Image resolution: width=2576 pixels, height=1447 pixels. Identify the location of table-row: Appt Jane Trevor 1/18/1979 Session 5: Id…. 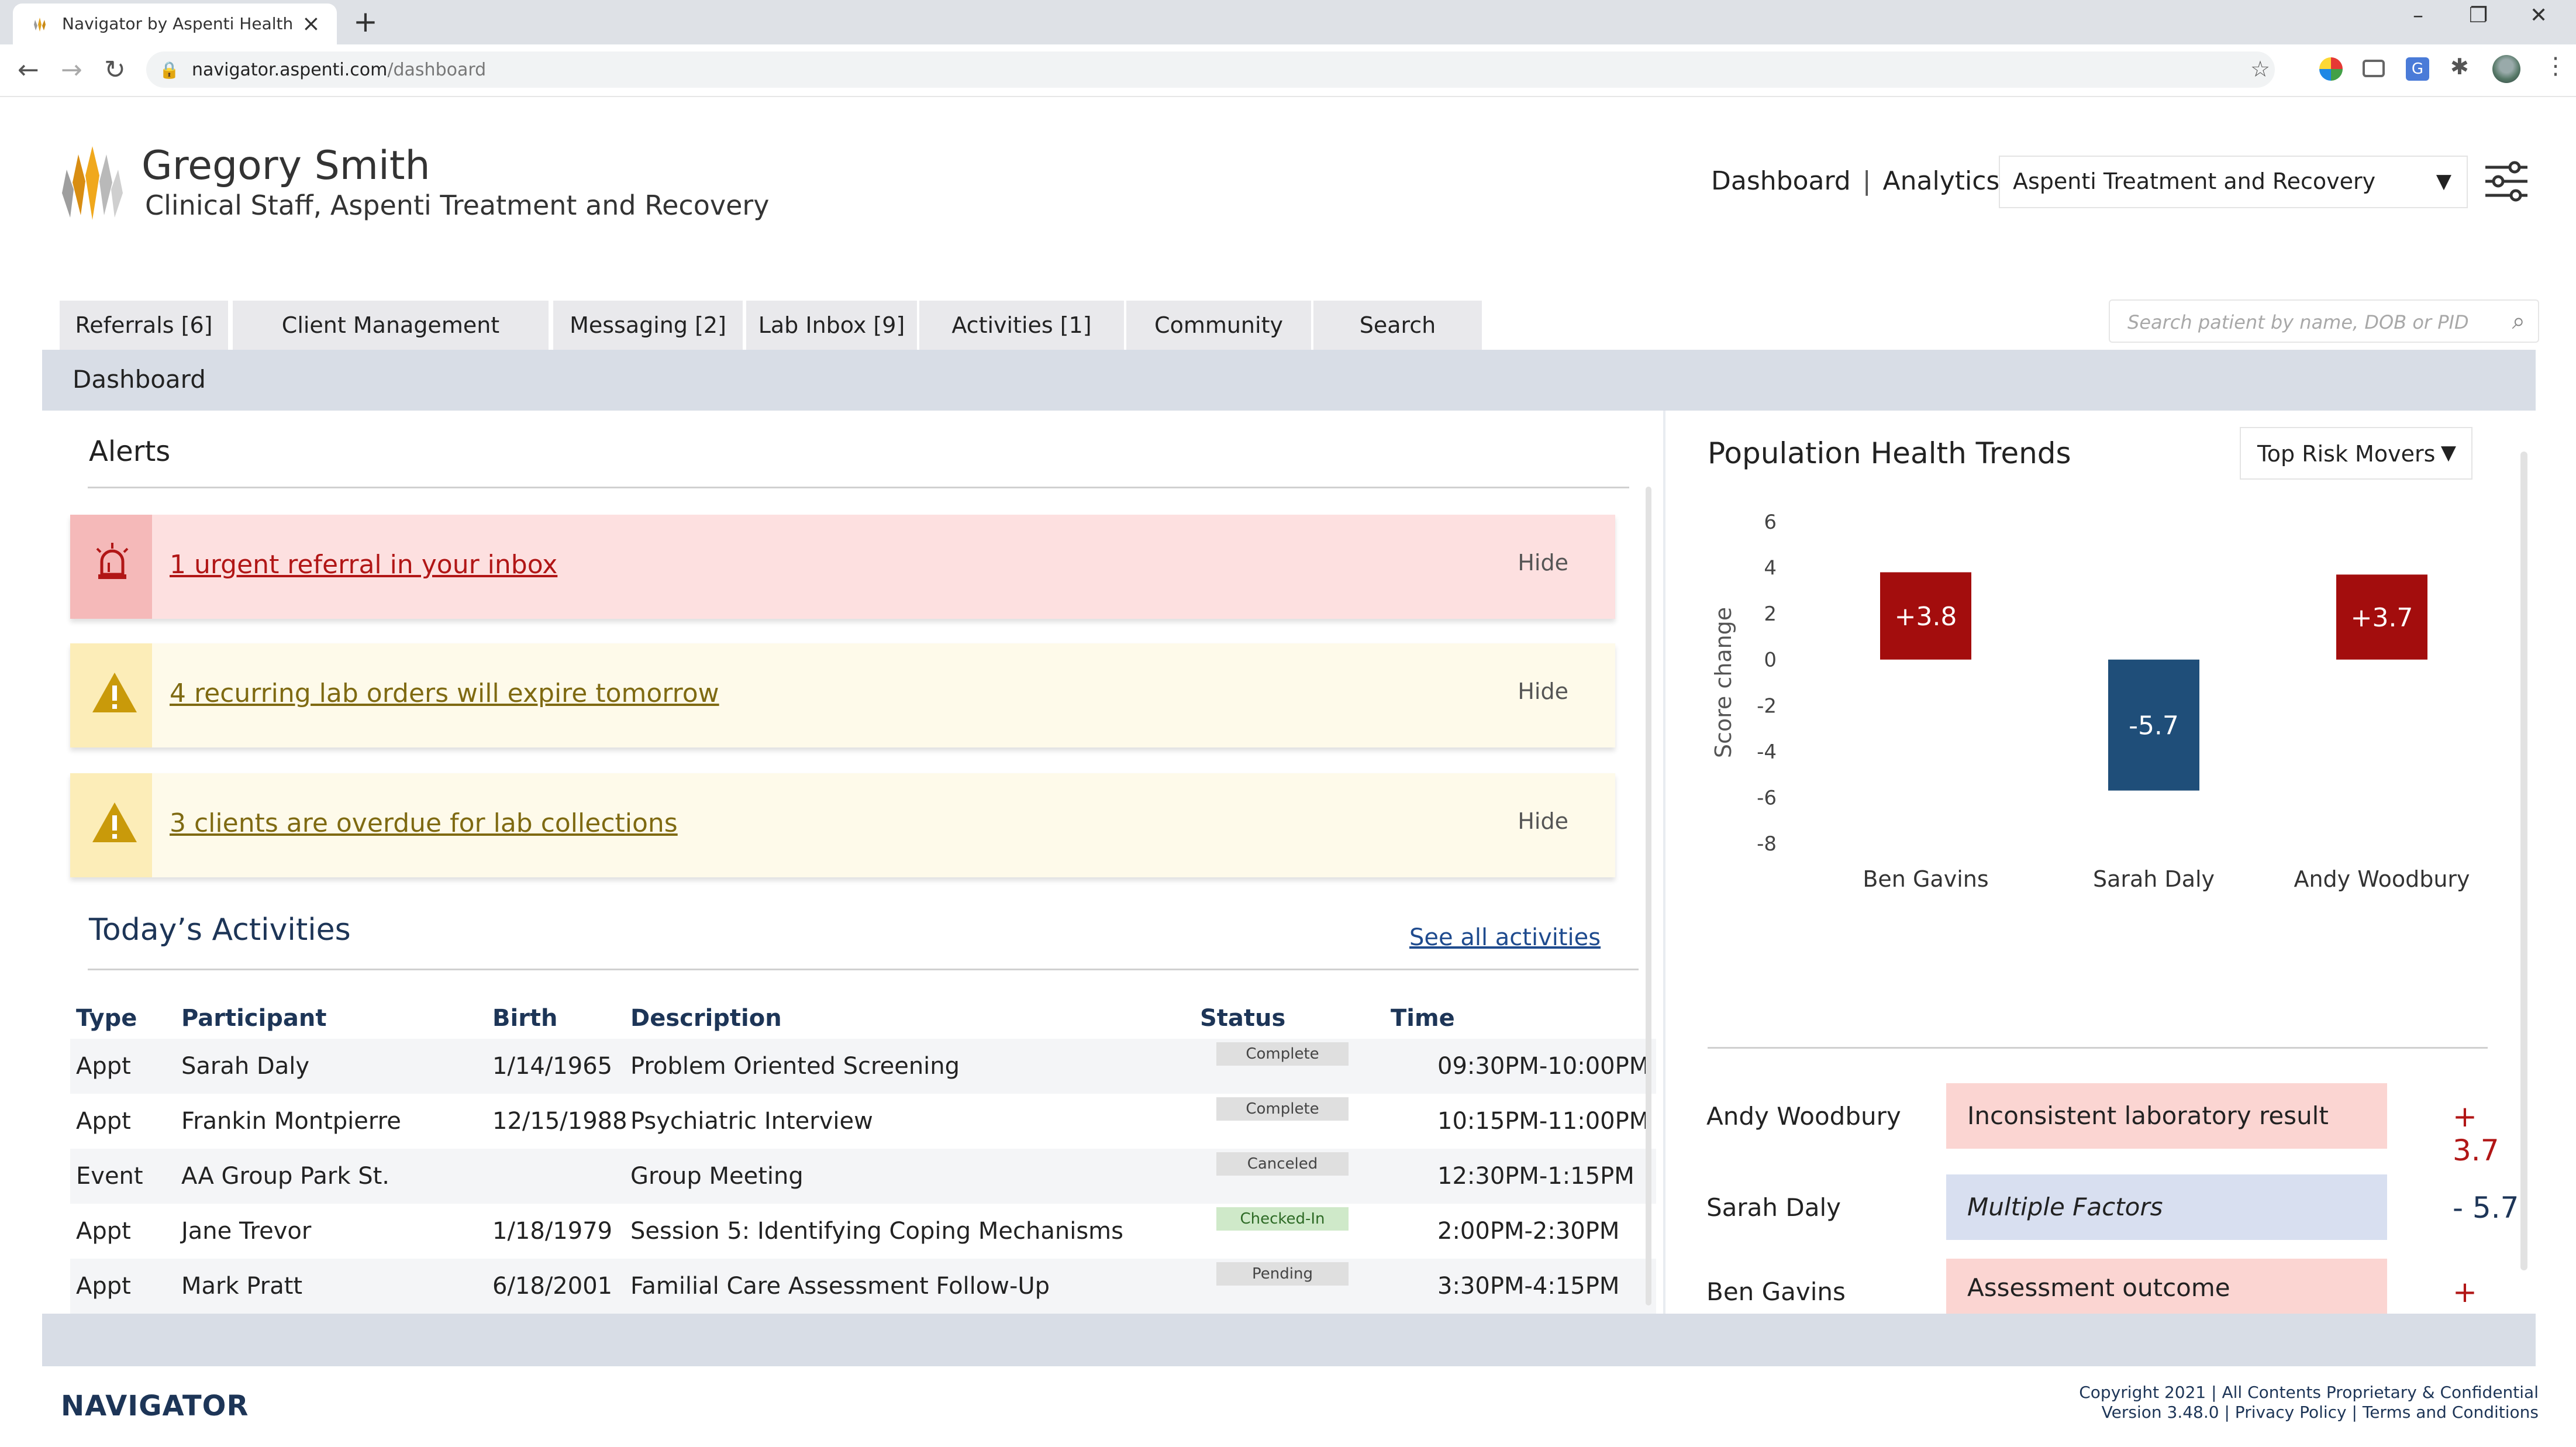
(863, 1232).